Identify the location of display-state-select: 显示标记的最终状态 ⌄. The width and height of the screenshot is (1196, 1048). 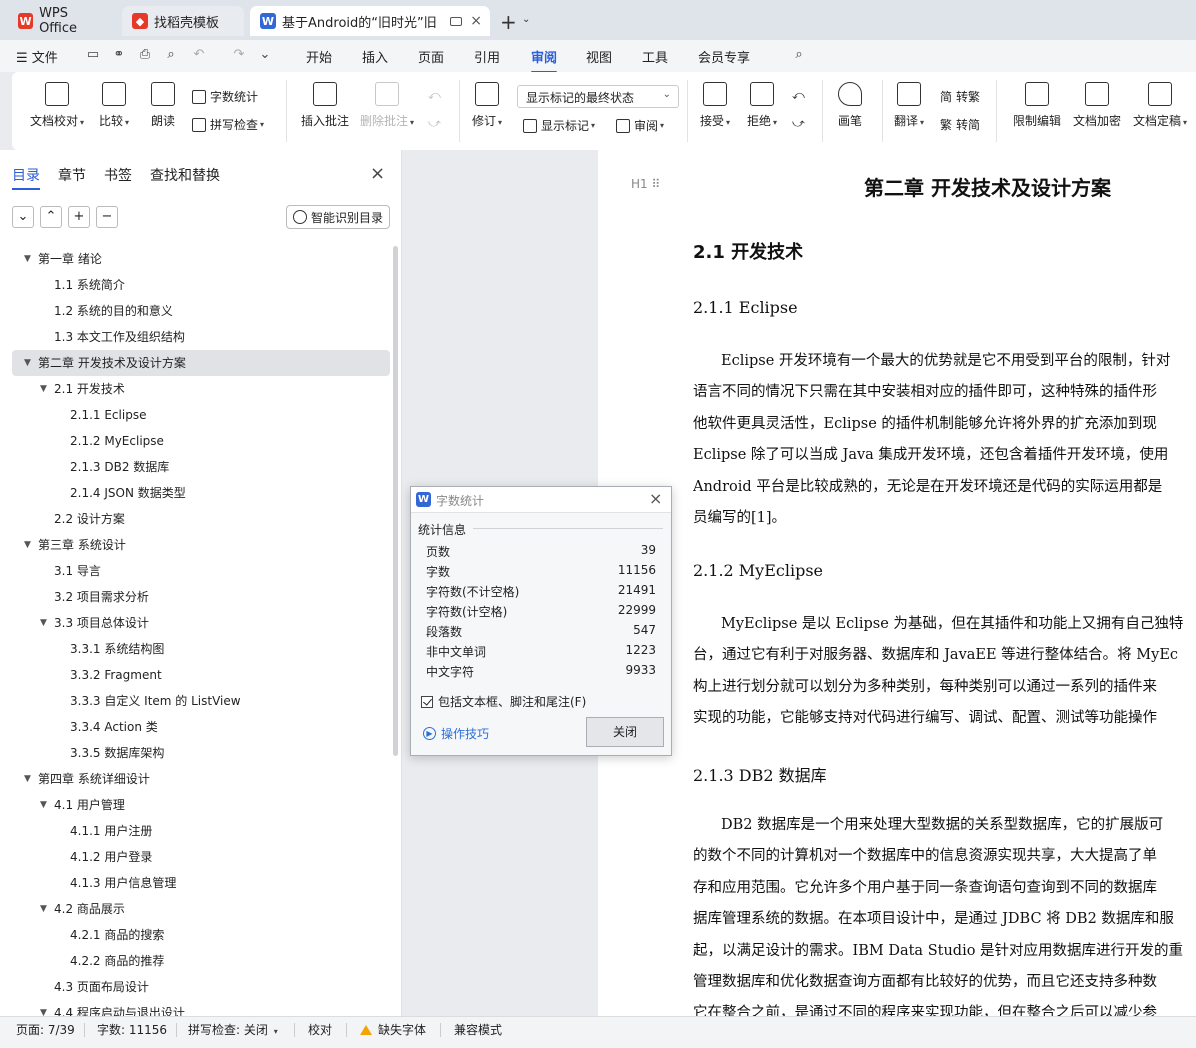
(598, 96).